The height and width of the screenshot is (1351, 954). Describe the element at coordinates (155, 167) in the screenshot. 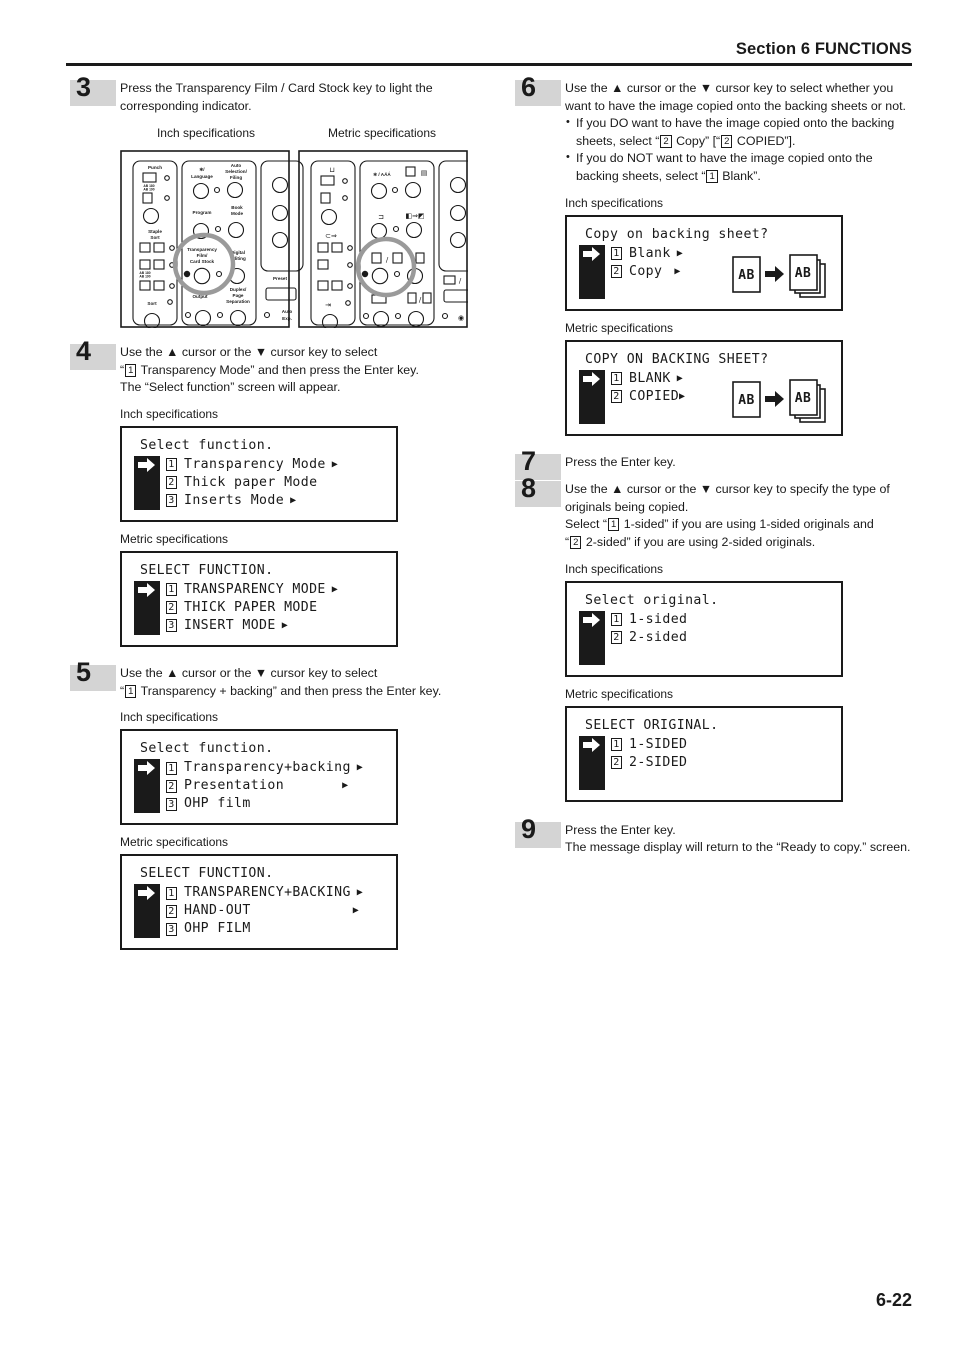

I see `svg-text: Punch` at that location.